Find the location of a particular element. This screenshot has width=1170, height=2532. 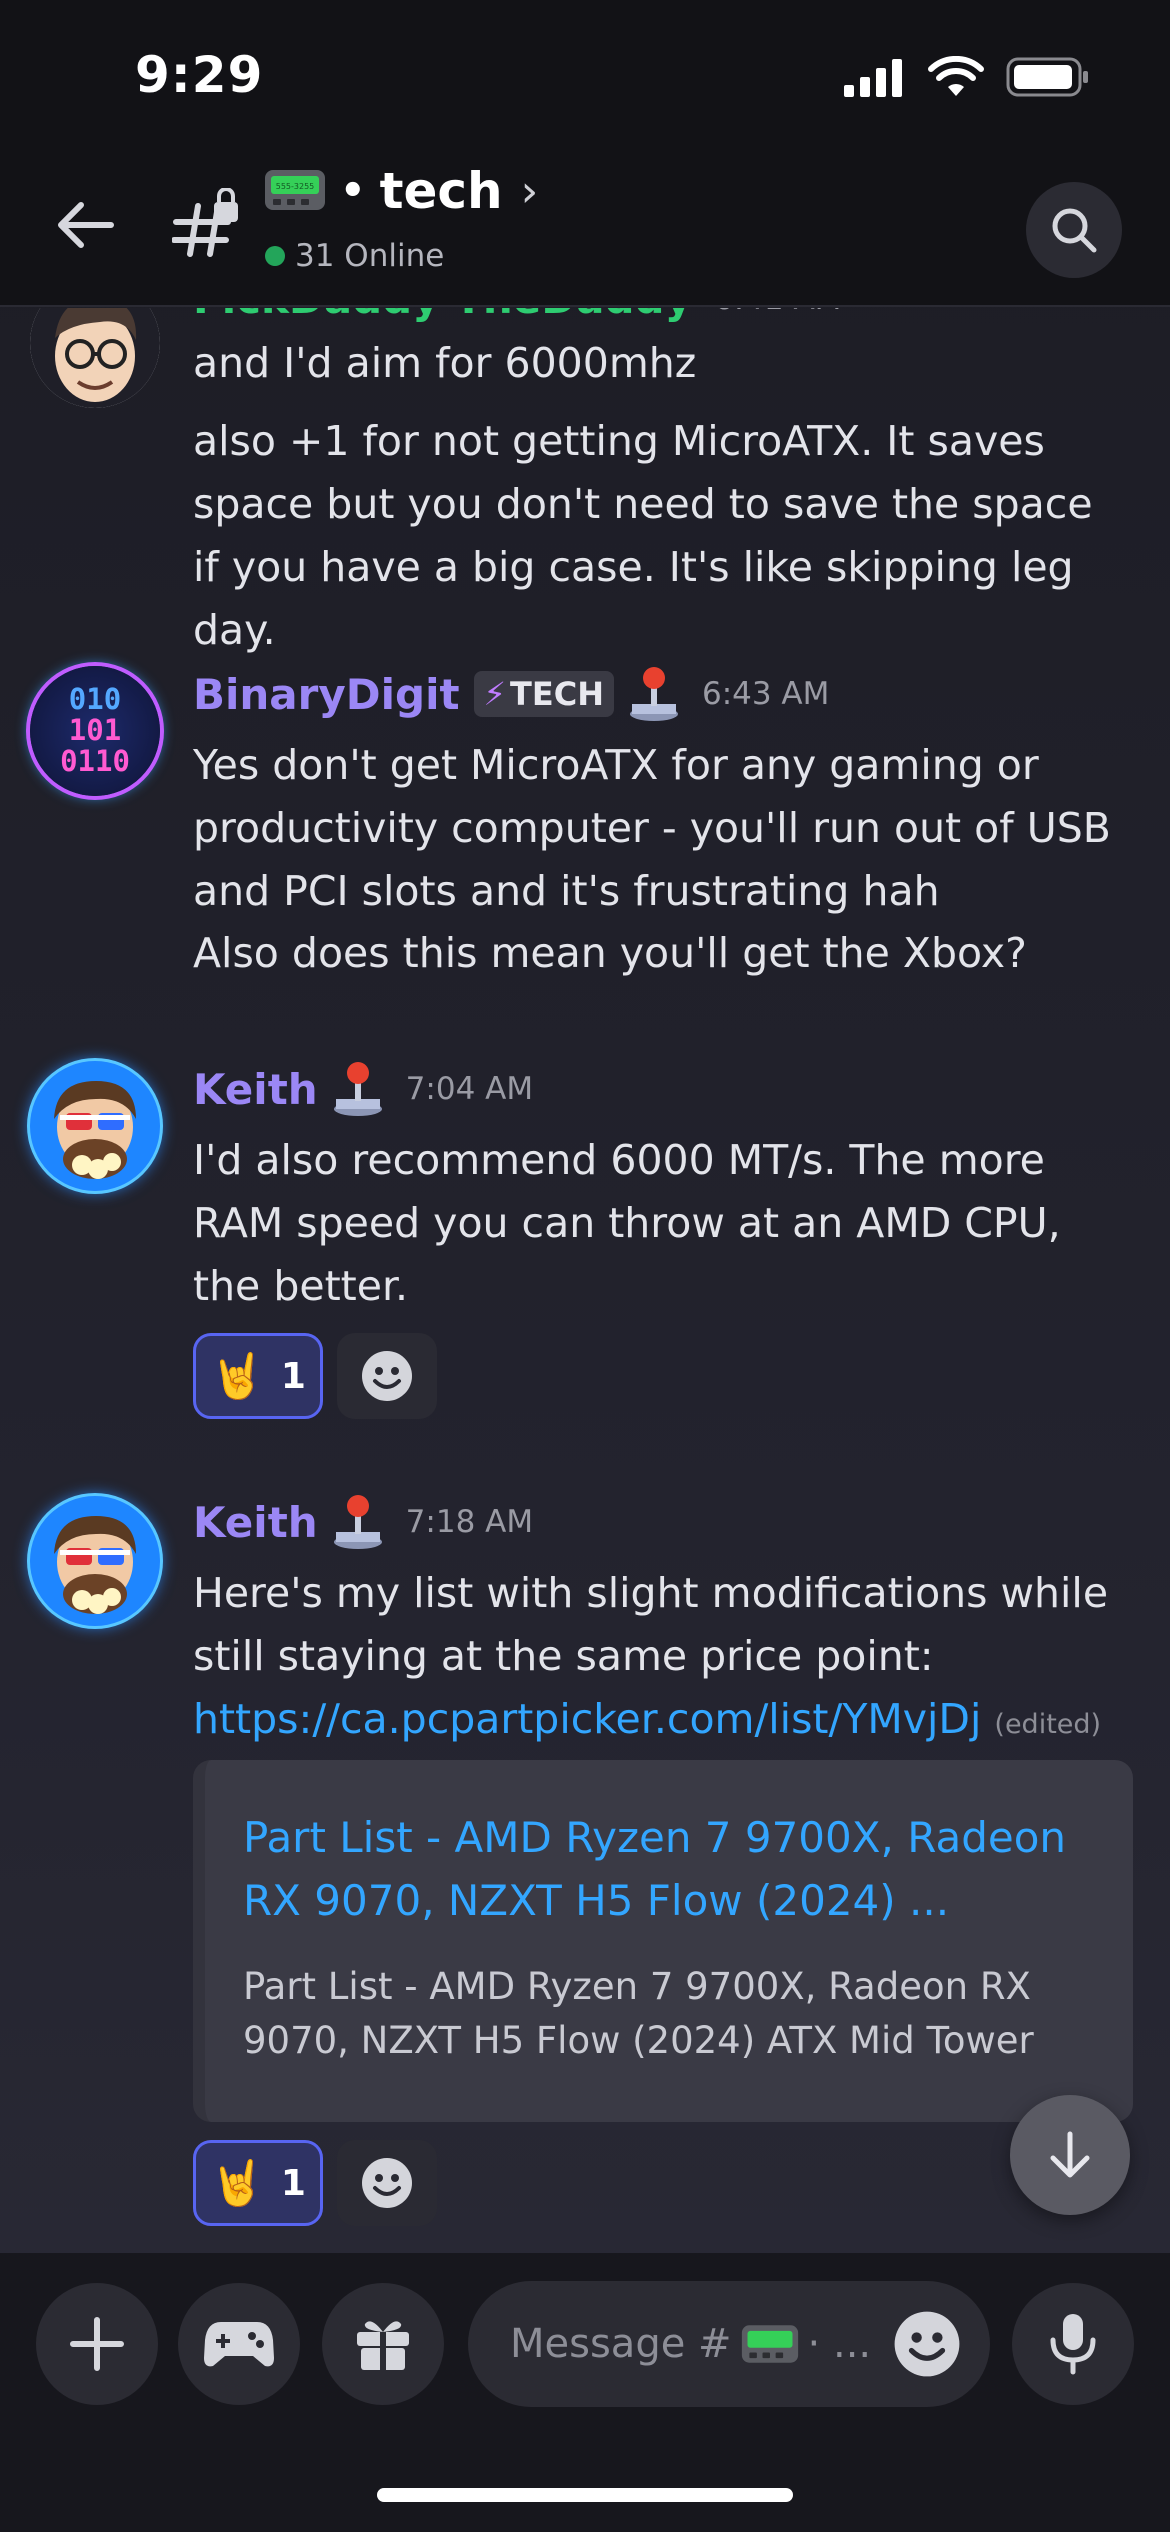

add-attachment-button is located at coordinates (97, 2344).